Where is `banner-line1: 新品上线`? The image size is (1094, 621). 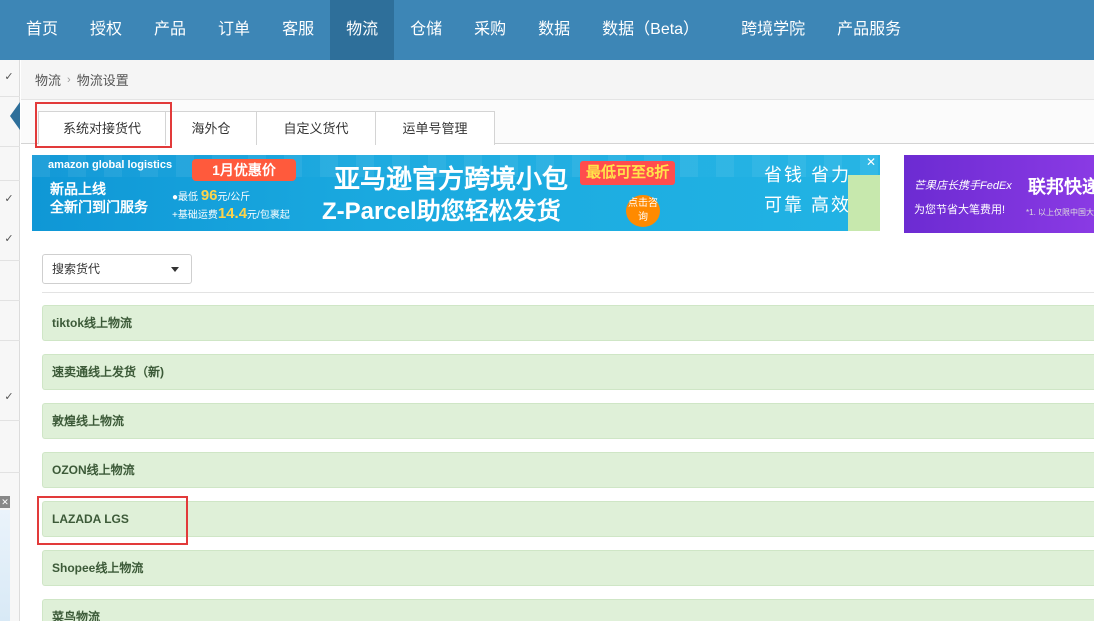
banner-line1: 新品上线 is located at coordinates (78, 189).